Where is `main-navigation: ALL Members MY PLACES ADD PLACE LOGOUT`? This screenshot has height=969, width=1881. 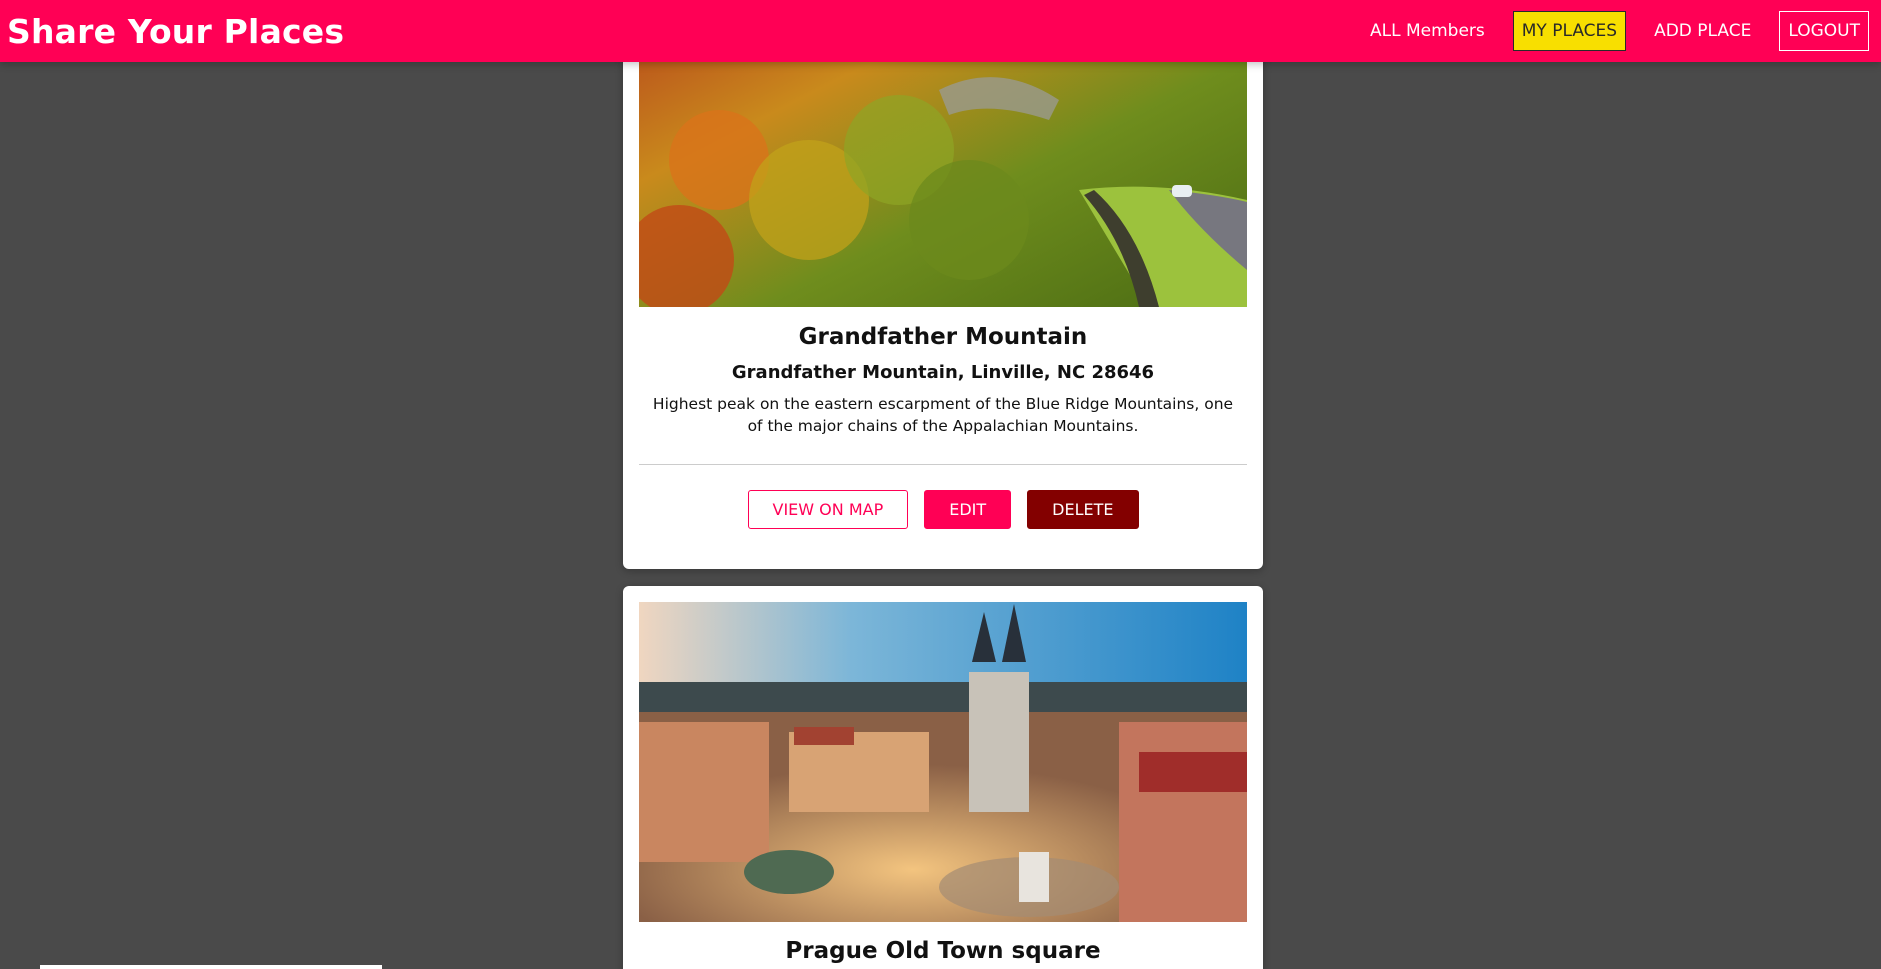
main-navigation: ALL Members MY PLACES ADD PLACE LOGOUT is located at coordinates (1605, 31).